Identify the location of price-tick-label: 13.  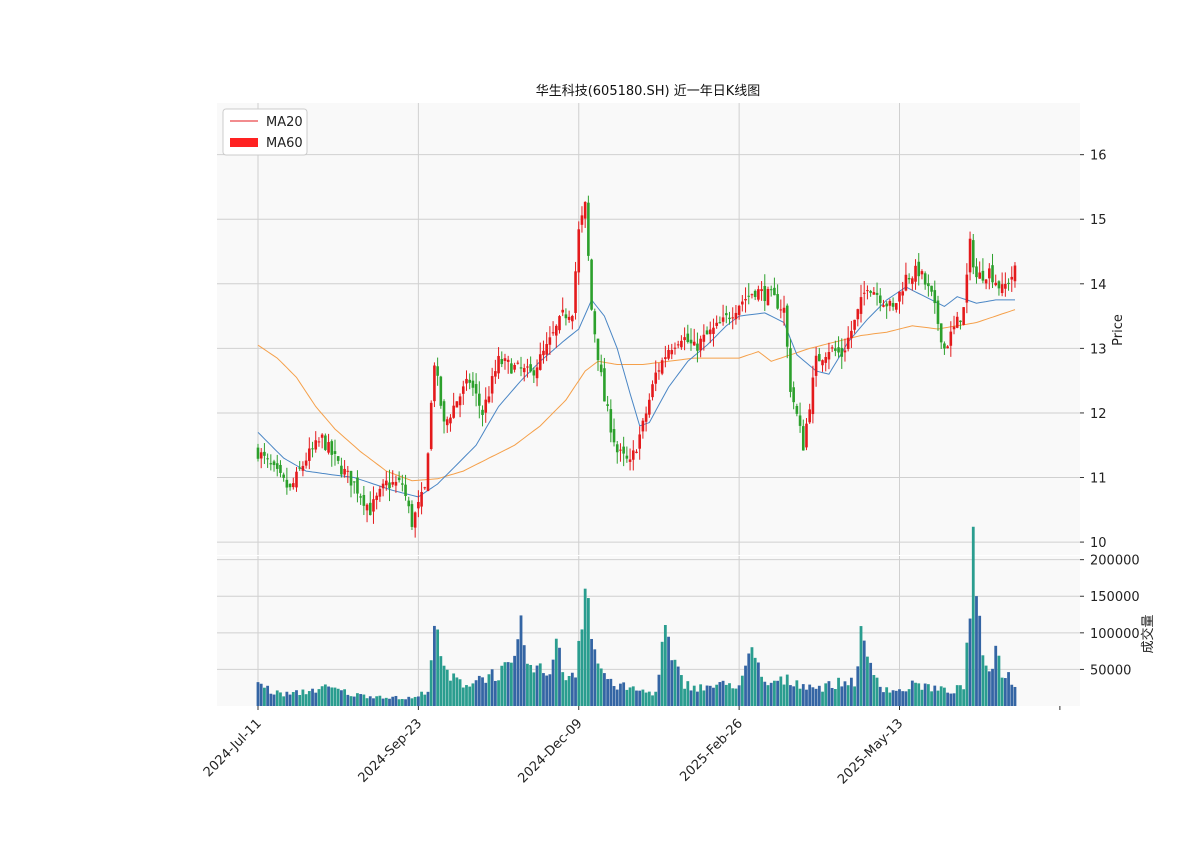
(1098, 349).